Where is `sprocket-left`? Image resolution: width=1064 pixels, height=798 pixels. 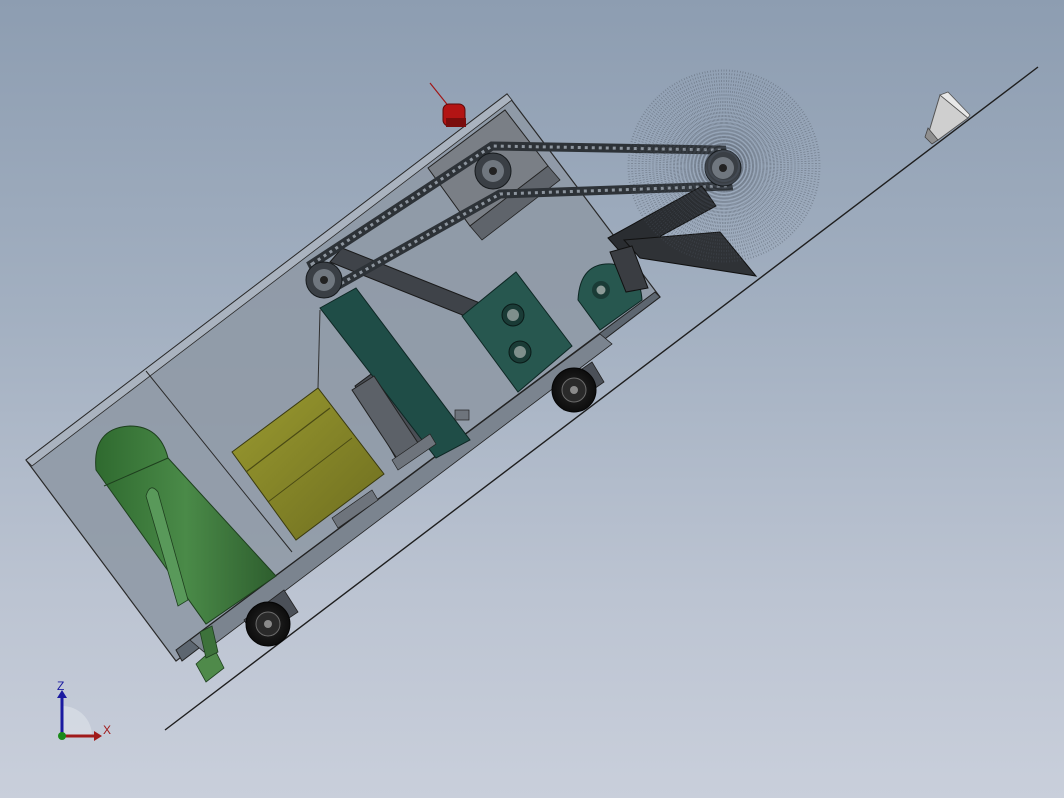 sprocket-left is located at coordinates (324, 280).